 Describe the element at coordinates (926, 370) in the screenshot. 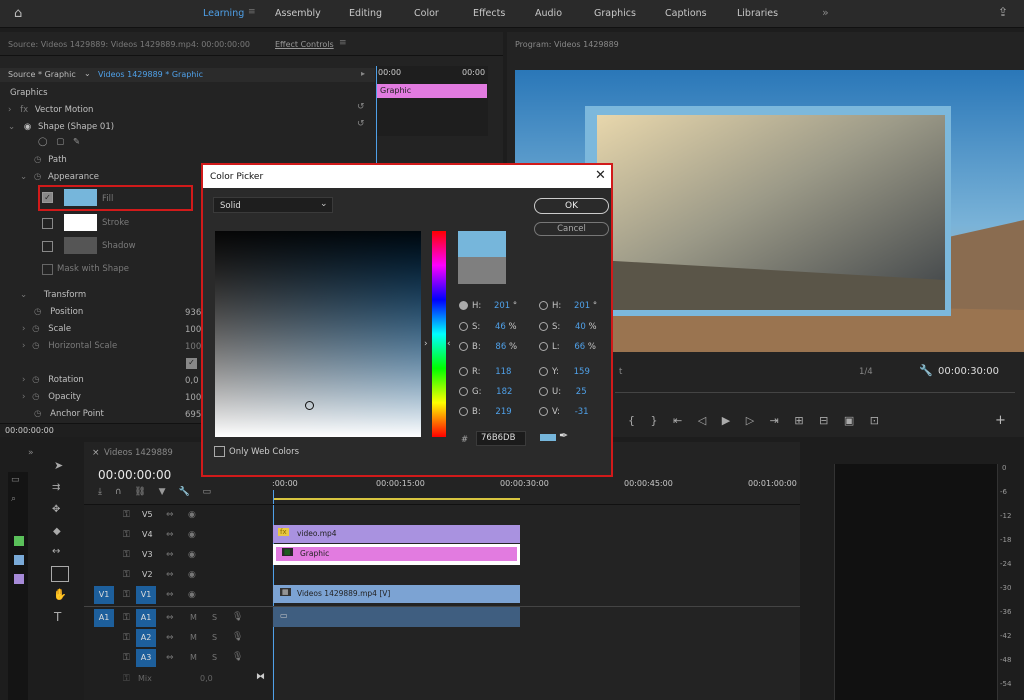

I see `wrench-icon: 🔧` at that location.